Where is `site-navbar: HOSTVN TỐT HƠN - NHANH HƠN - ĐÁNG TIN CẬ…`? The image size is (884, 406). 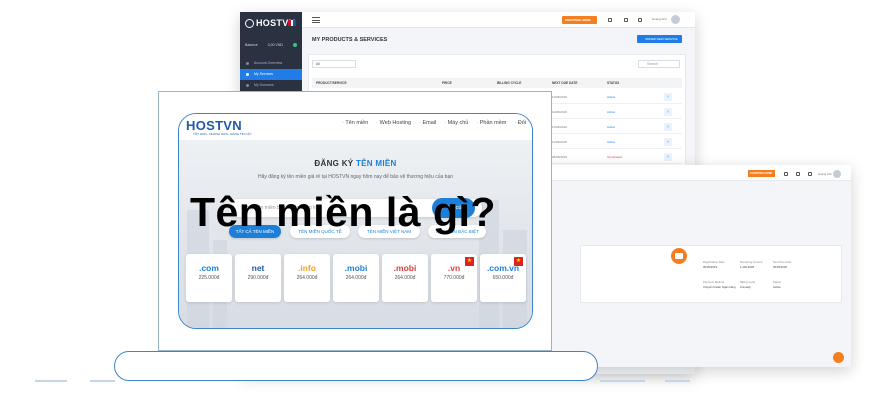 site-navbar: HOSTVN TỐT HƠN - NHANH HƠN - ĐÁNG TIN CẬ… is located at coordinates (355, 127).